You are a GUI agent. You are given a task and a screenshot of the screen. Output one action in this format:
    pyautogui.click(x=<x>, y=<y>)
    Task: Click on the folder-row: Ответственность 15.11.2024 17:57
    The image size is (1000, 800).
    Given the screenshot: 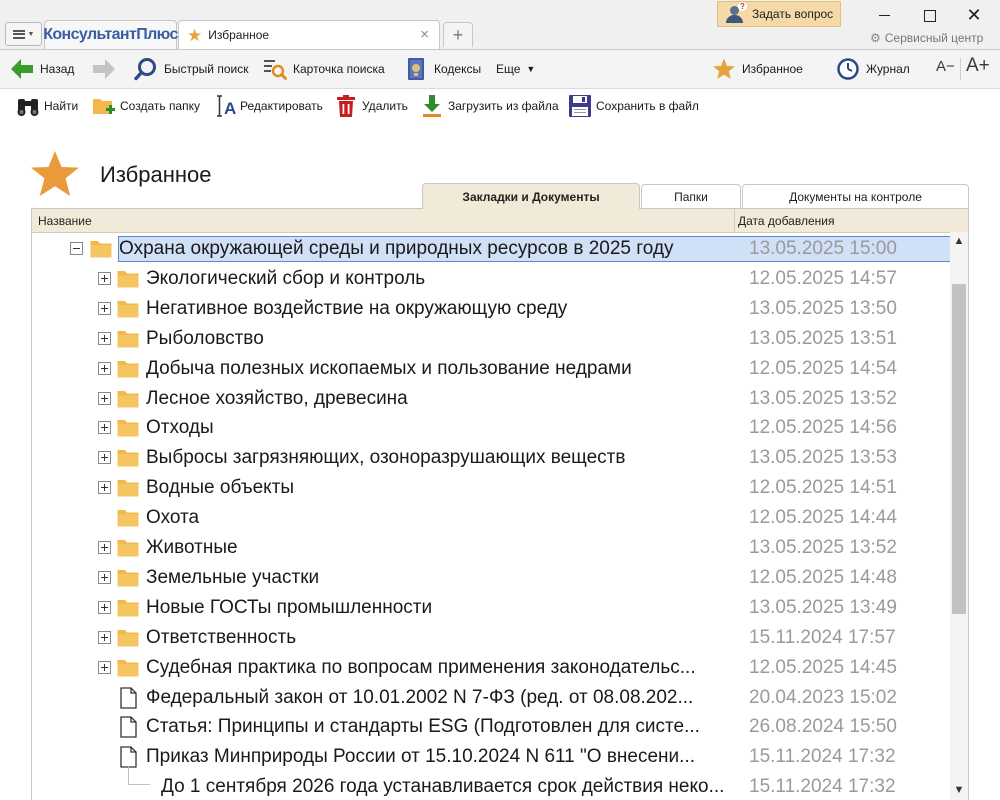 What is the action you would take?
    pyautogui.click(x=492, y=638)
    